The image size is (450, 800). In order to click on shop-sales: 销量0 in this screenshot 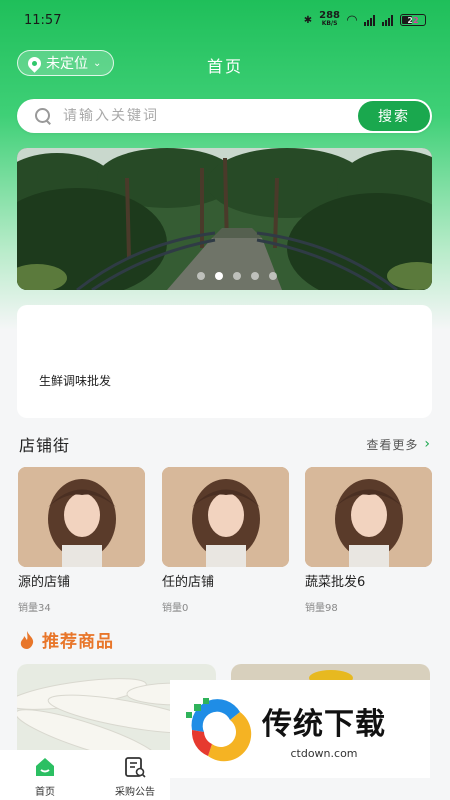, I will do `click(175, 608)`.